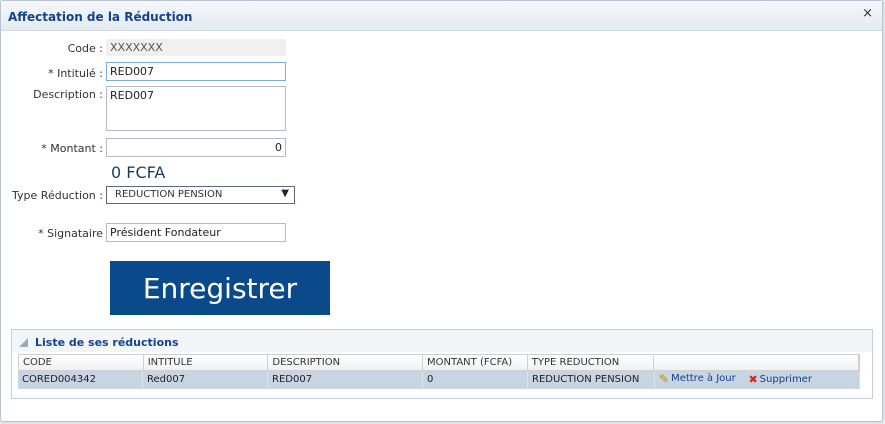  I want to click on cell-description: RED007, so click(345, 380).